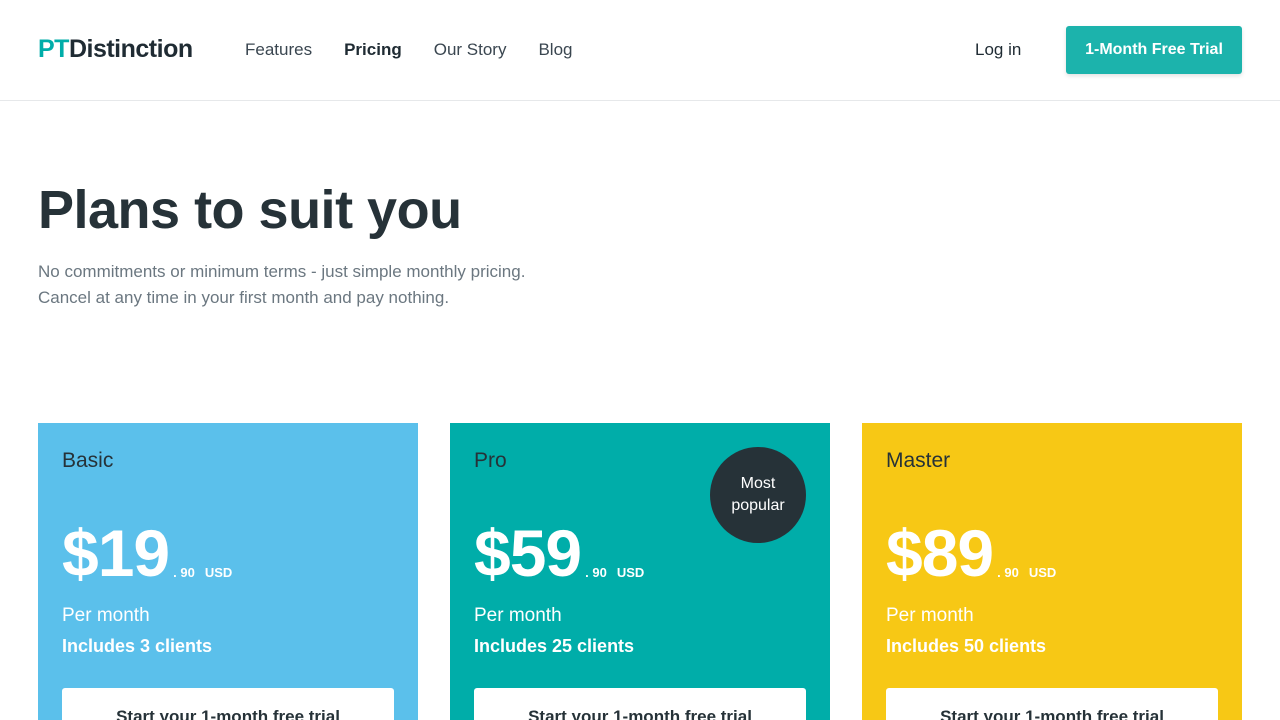  Describe the element at coordinates (640, 704) in the screenshot. I see `start-trial-button-pro: Start your 1-month free trial` at that location.